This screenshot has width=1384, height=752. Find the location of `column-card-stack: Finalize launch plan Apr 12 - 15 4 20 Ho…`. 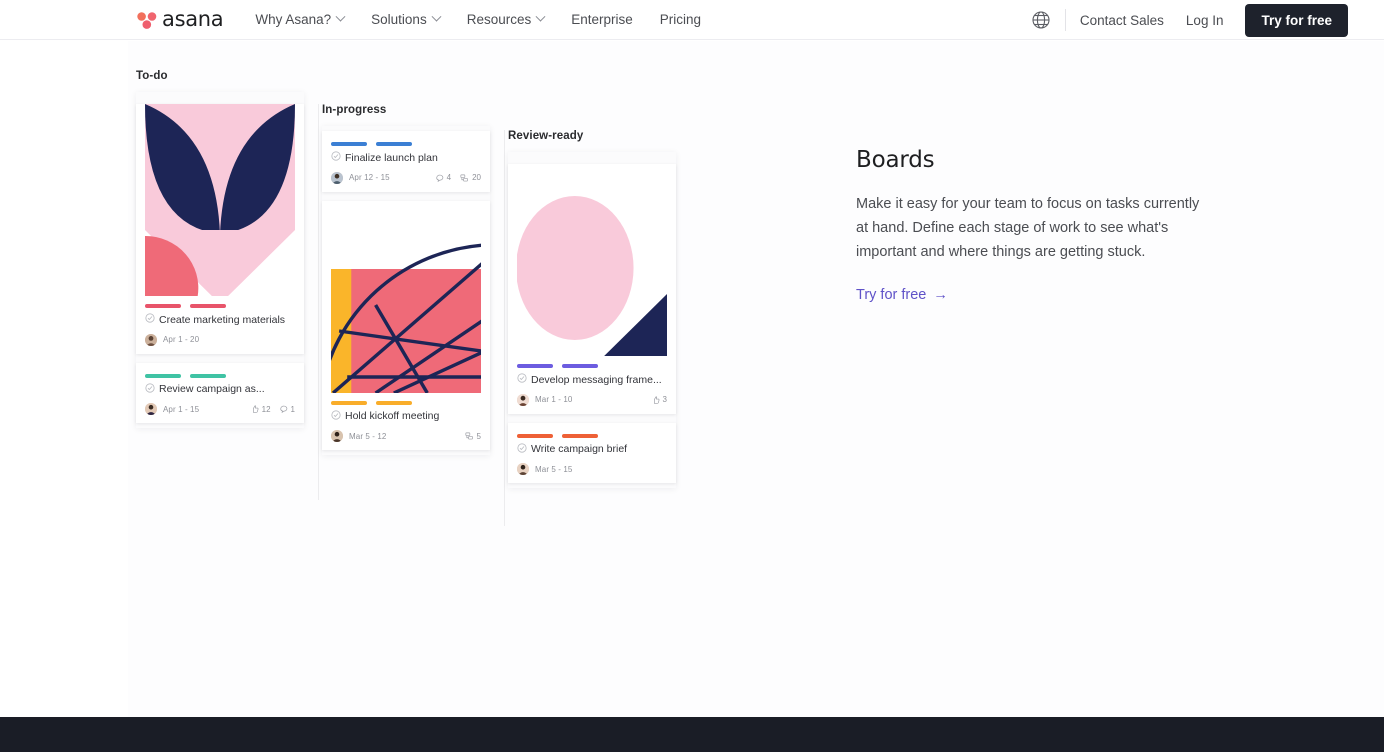

column-card-stack: Finalize launch plan Apr 12 - 15 4 20 Ho… is located at coordinates (406, 291).